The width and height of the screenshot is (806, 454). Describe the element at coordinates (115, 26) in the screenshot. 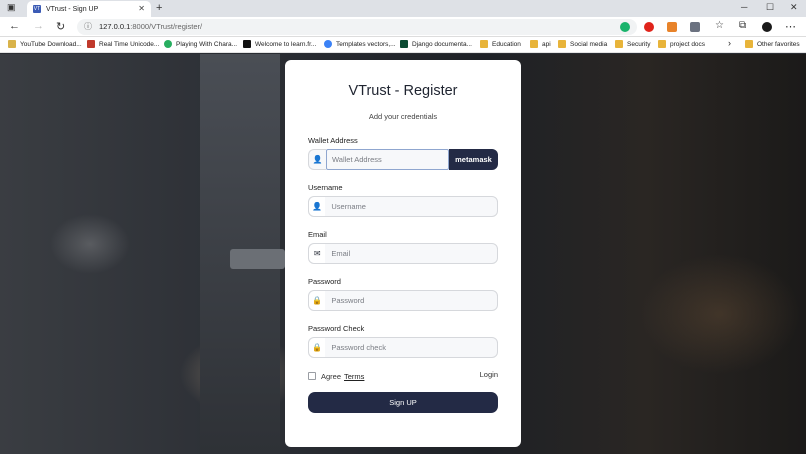

I see `url-host: 127.0.0.1` at that location.